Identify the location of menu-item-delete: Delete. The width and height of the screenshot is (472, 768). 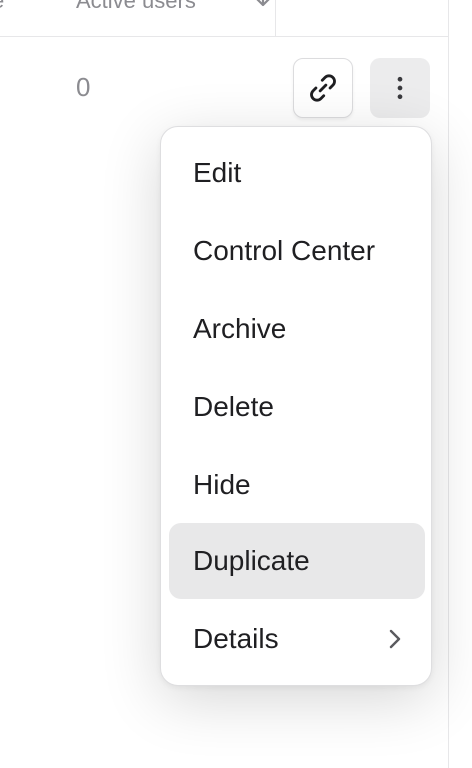
(297, 407).